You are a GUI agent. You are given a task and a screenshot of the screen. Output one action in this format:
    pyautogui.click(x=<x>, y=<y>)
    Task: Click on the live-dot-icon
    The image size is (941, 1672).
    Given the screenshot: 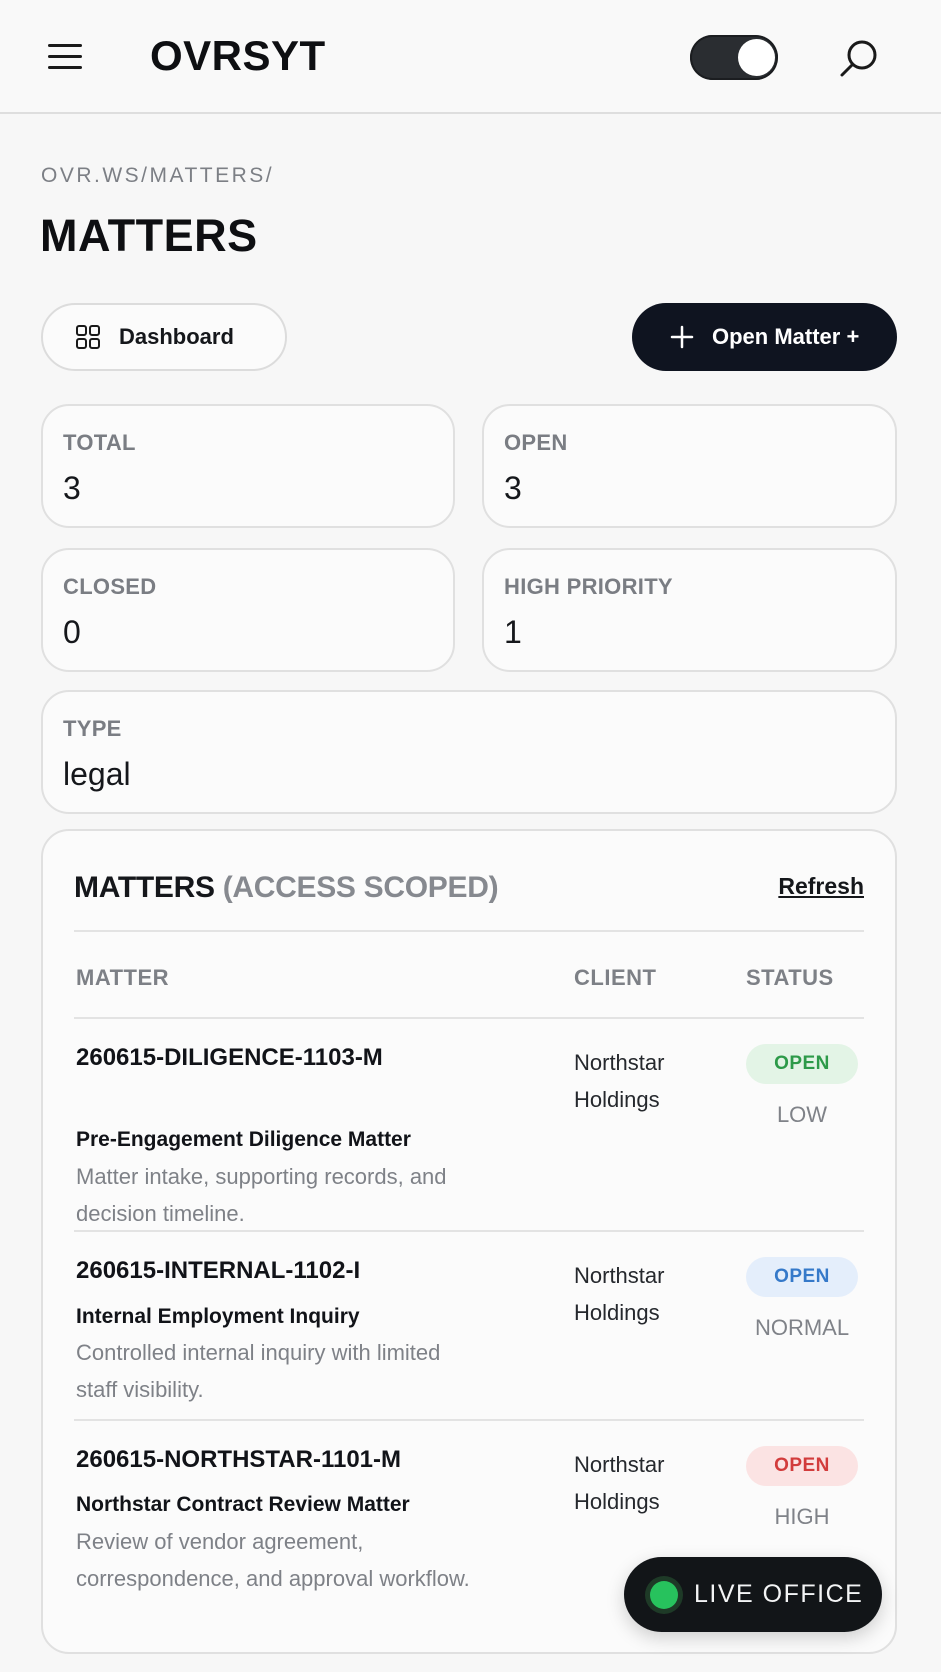 What is the action you would take?
    pyautogui.click(x=664, y=1594)
    